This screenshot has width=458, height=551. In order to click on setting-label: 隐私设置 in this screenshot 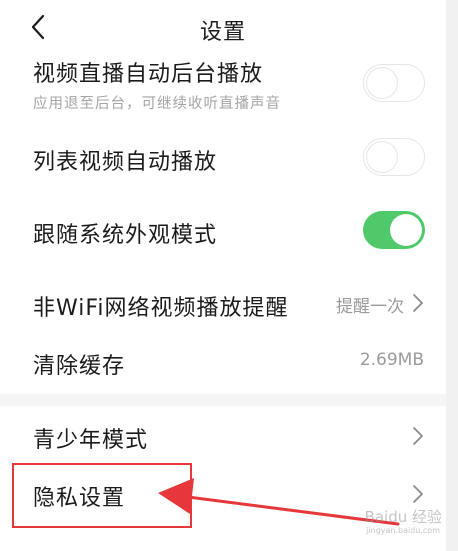, I will do `click(79, 498)`.